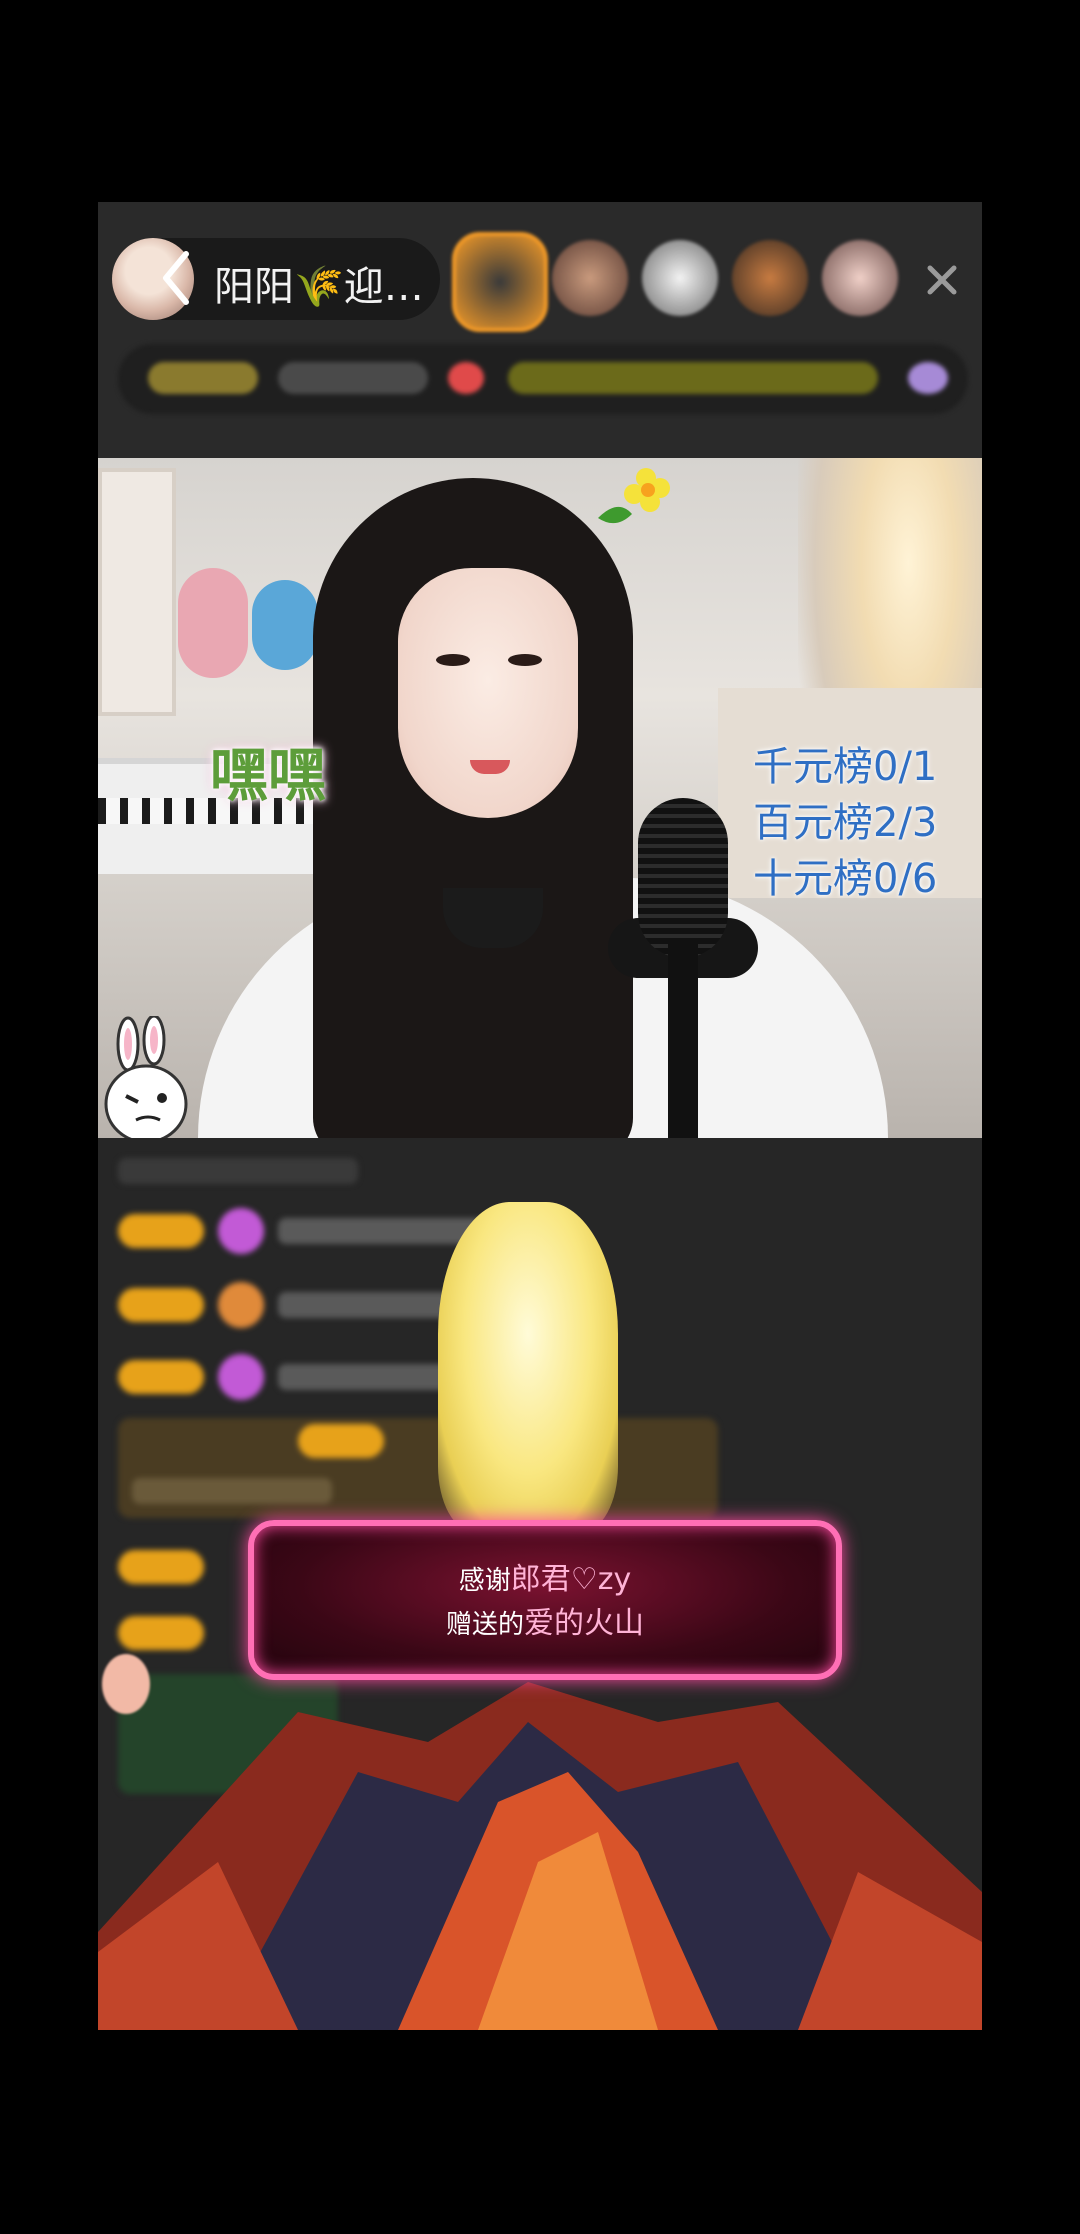  Describe the element at coordinates (683, 878) in the screenshot. I see `microphone` at that location.